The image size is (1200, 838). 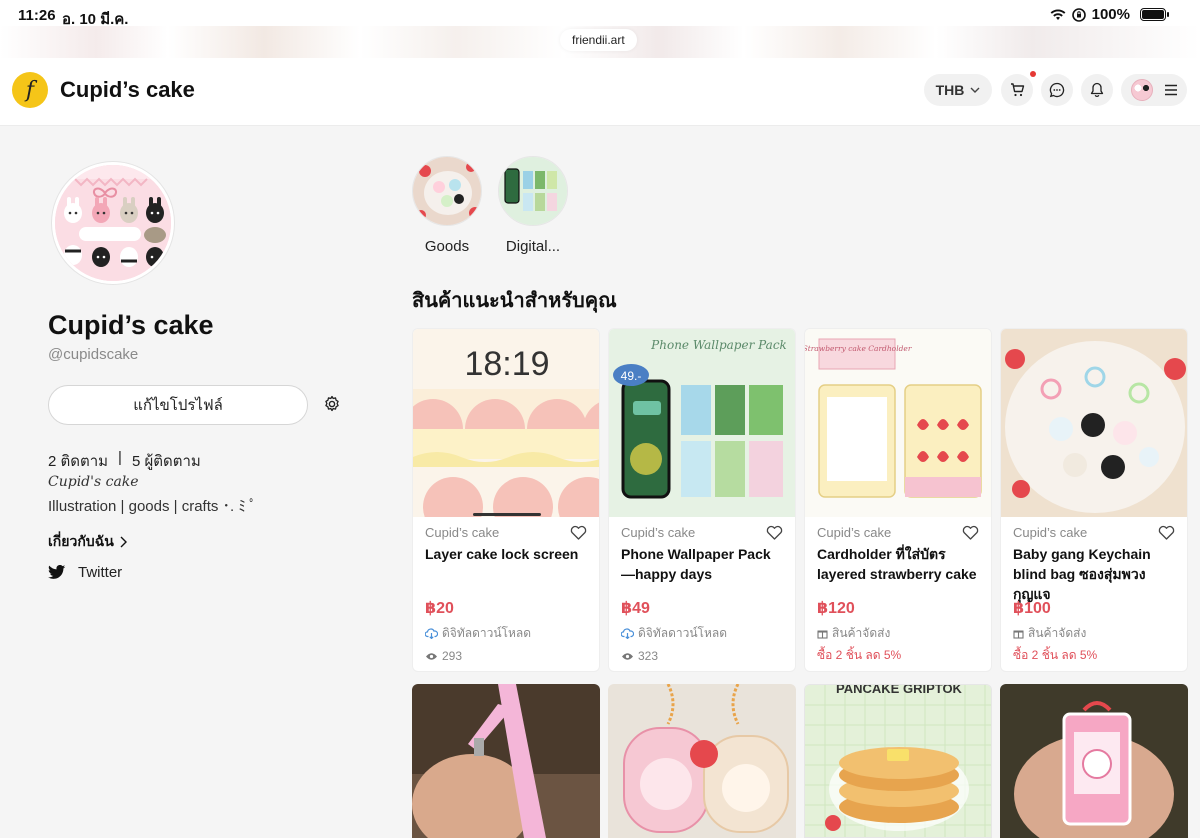 What do you see at coordinates (439, 608) in the screenshot?
I see `product-price: ฿20` at bounding box center [439, 608].